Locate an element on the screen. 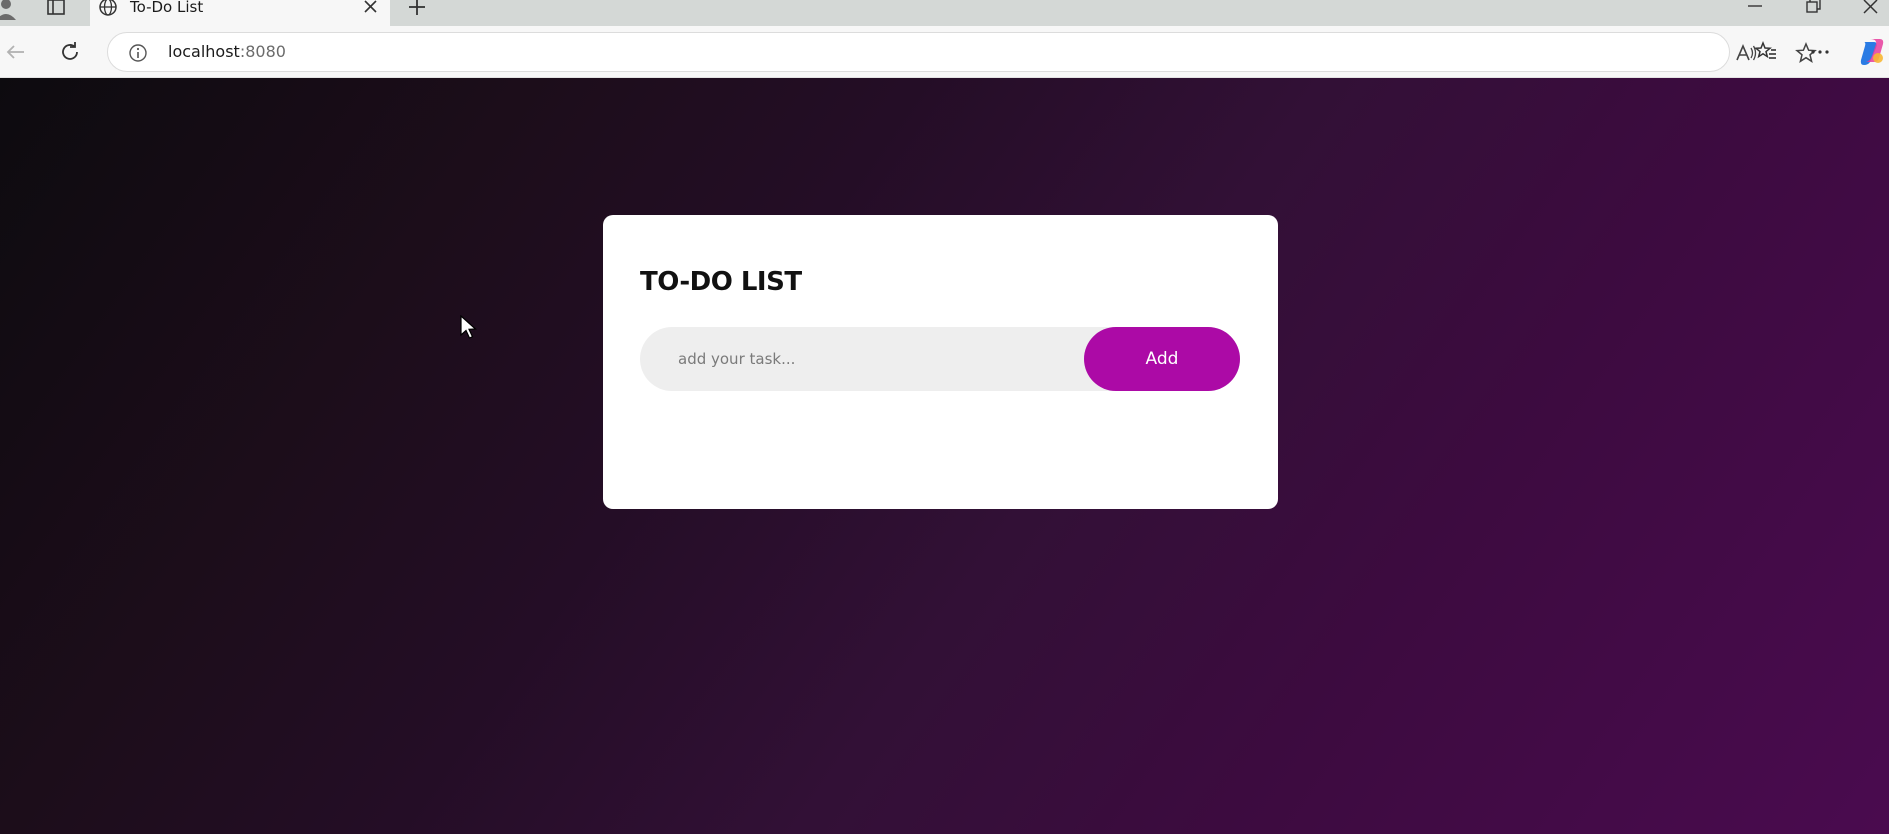 This screenshot has width=1889, height=834. tab-title: To-Do List is located at coordinates (167, 8).